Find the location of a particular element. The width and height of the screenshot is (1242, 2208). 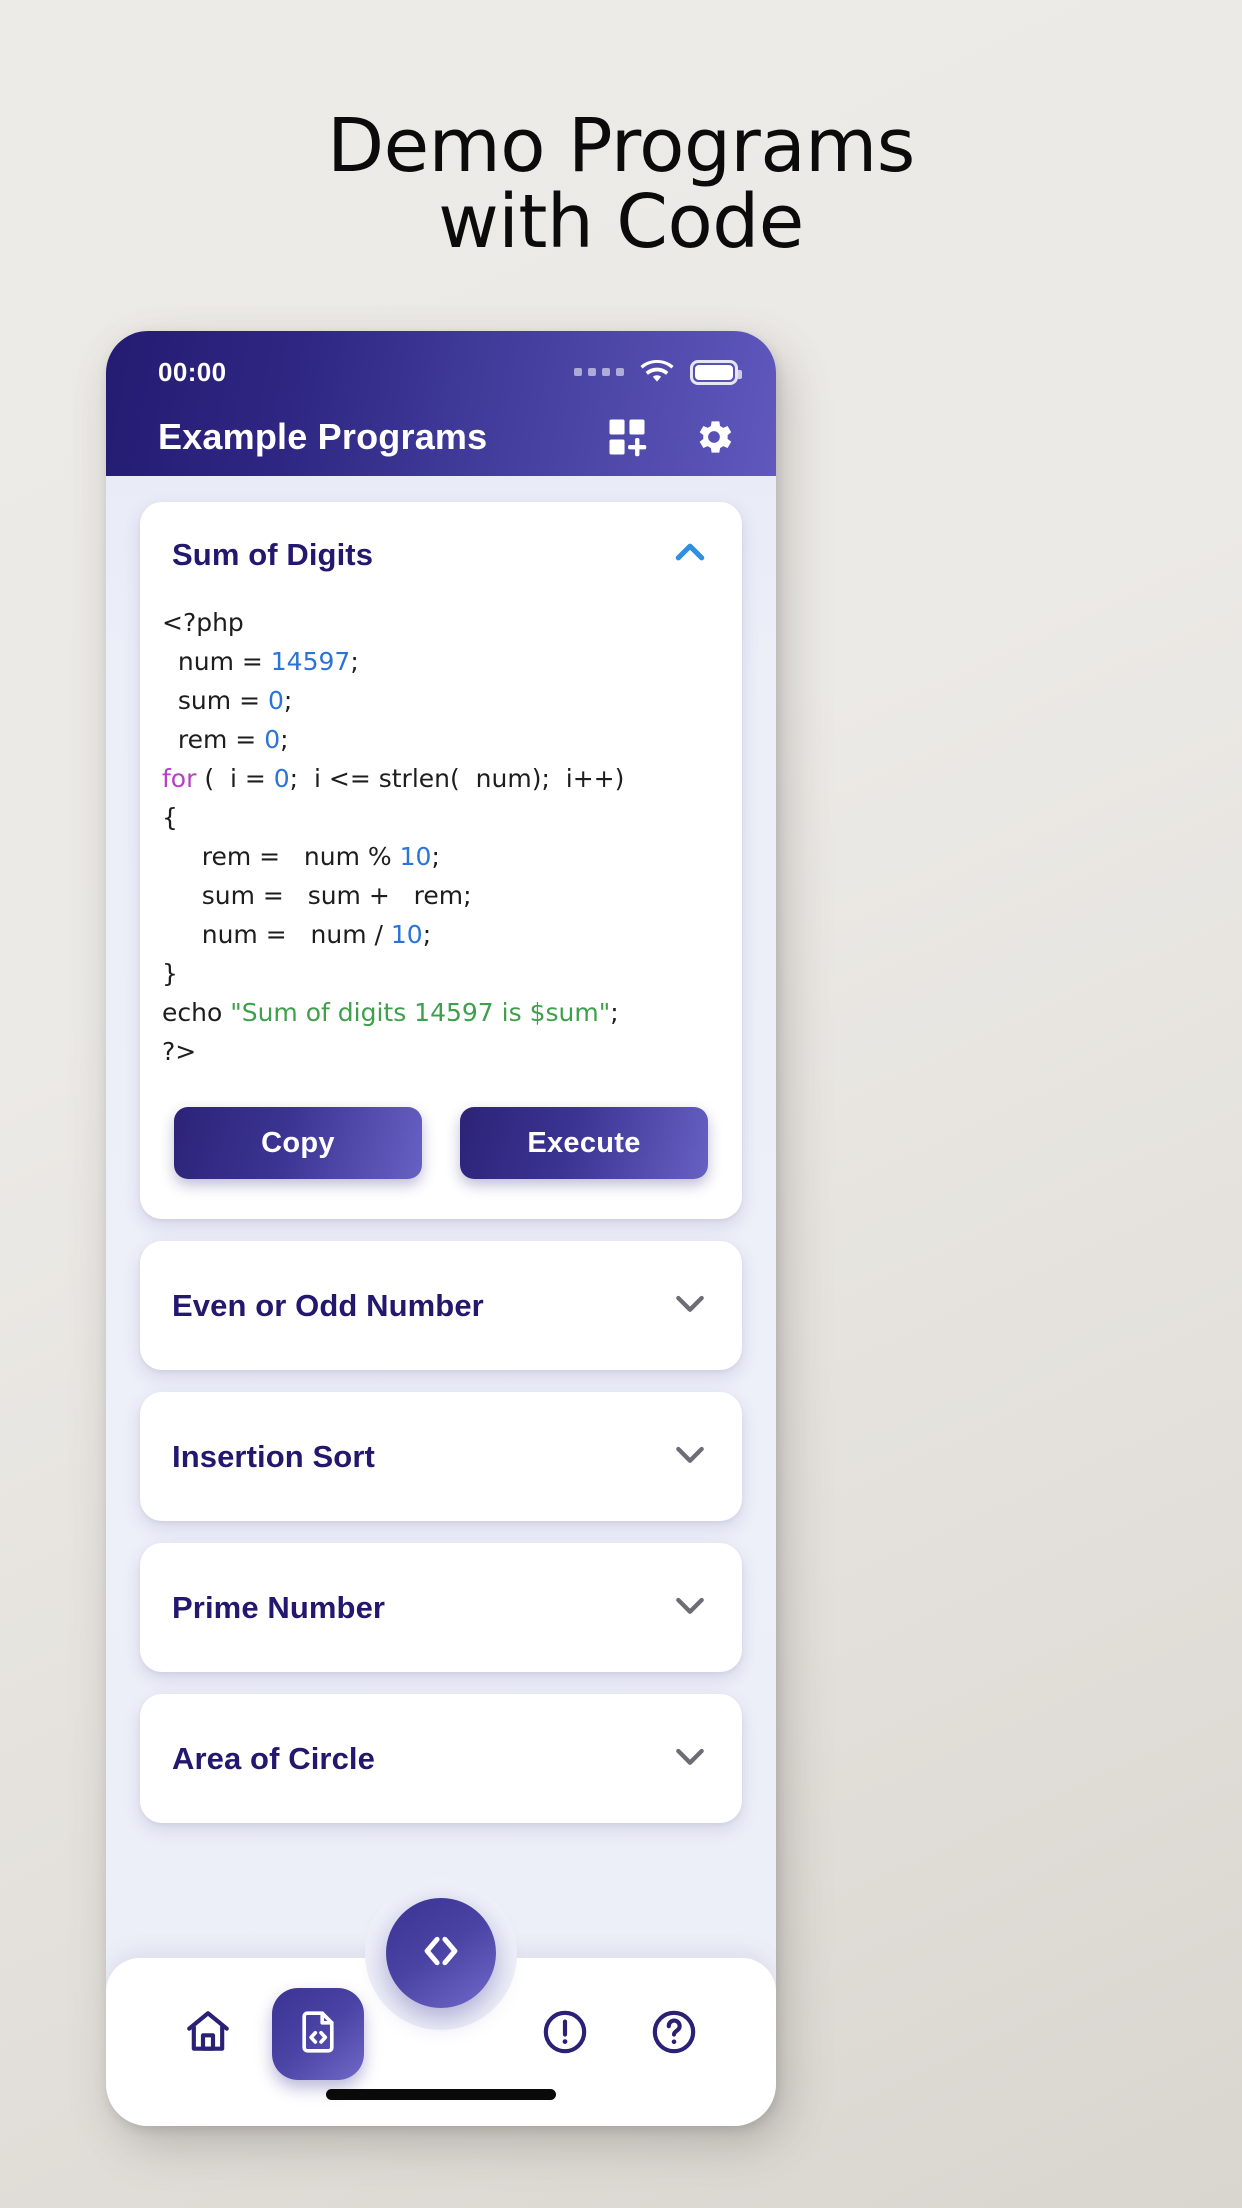

question-circle-icon is located at coordinates (674, 2034).